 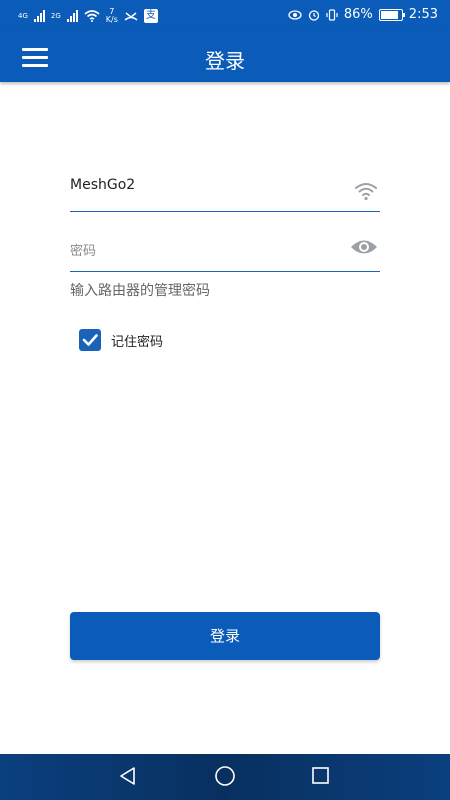 I want to click on speed-unit: K/s, so click(x=111, y=19).